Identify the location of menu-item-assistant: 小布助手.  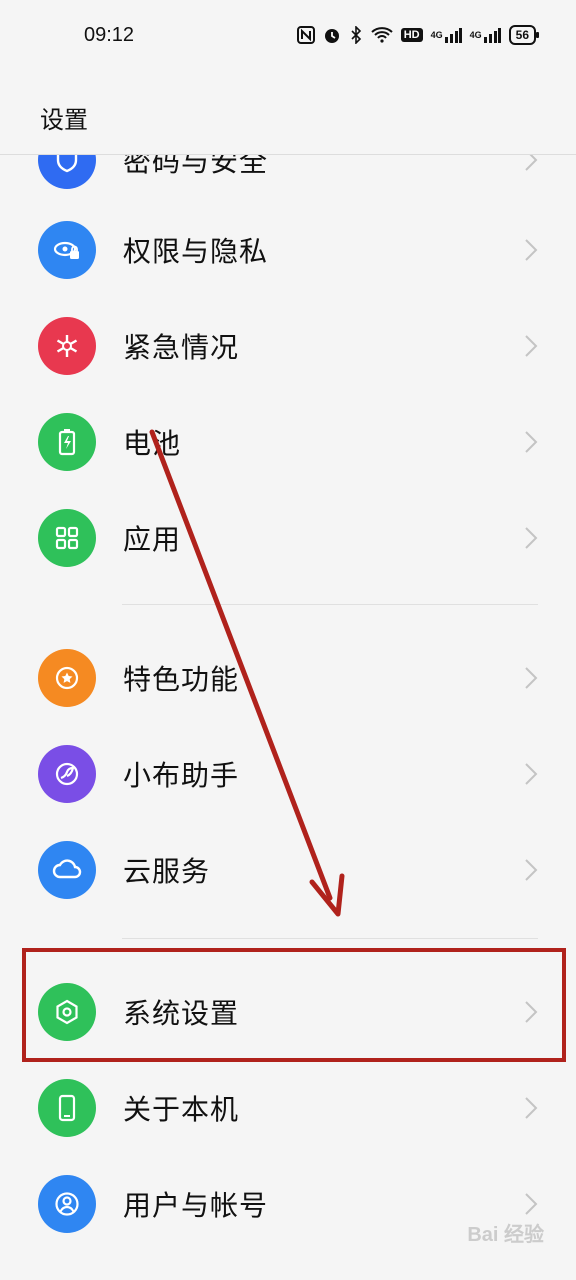
(288, 774).